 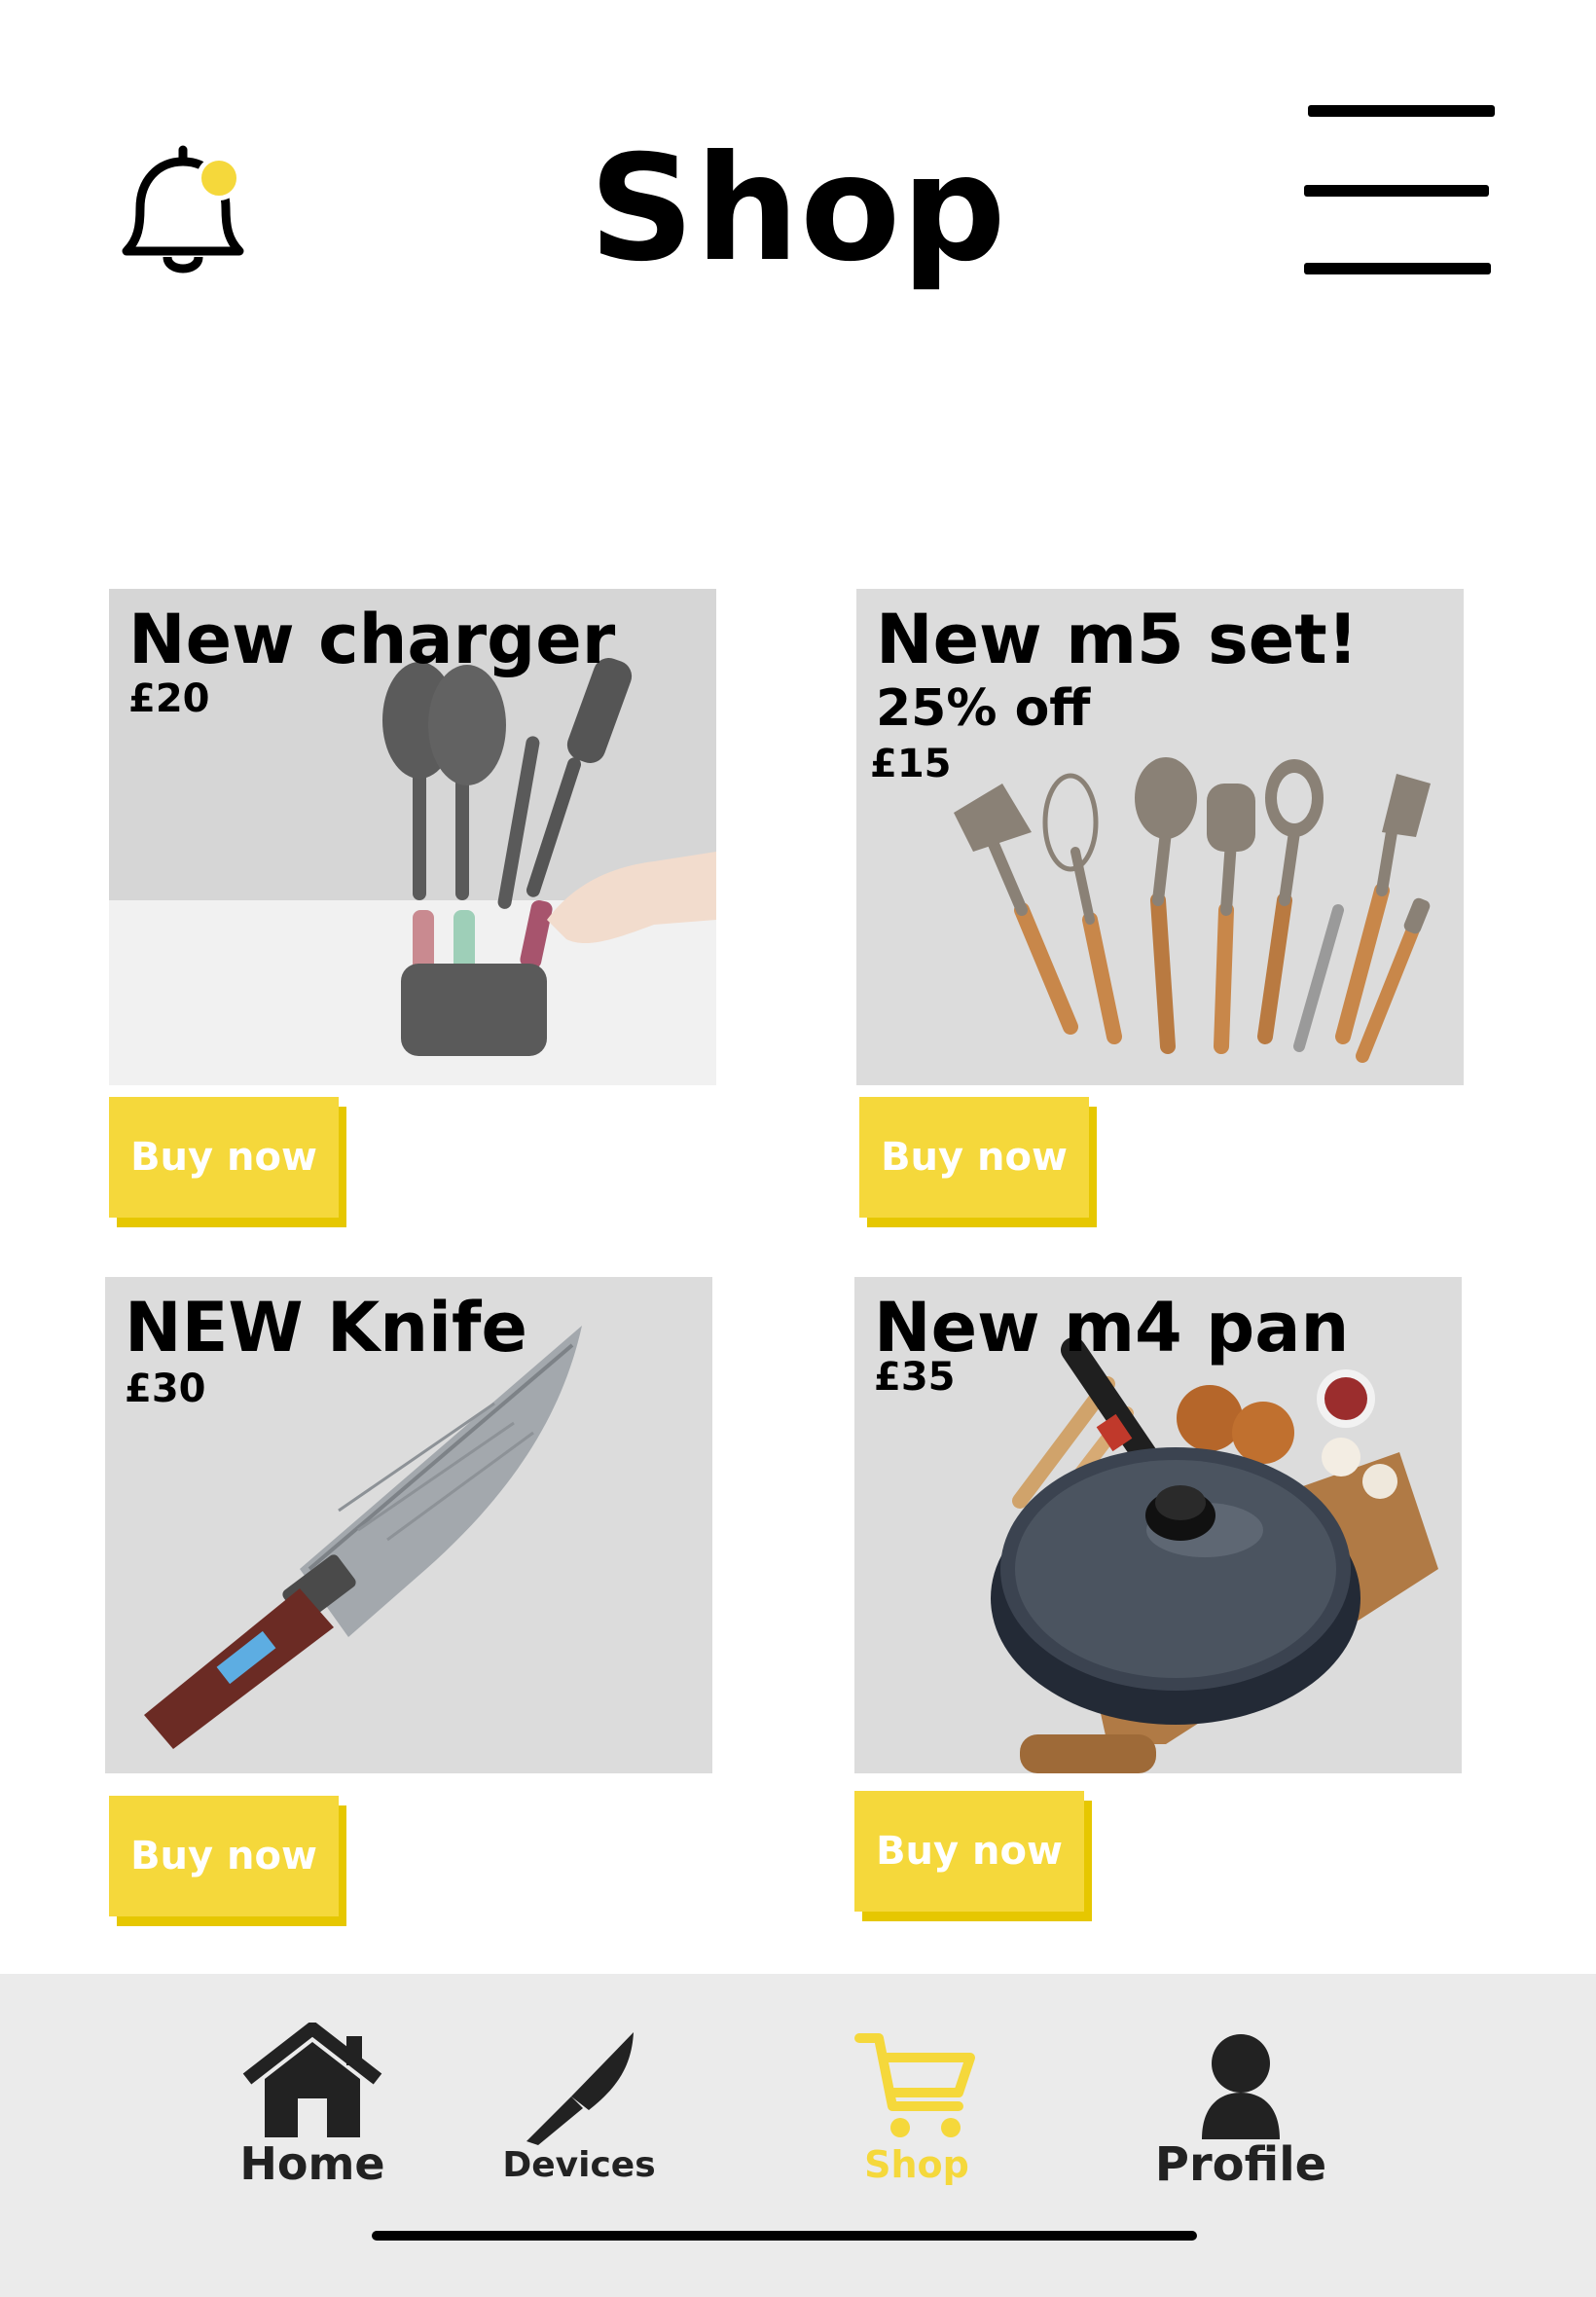 What do you see at coordinates (983, 708) in the screenshot?
I see `product-discount: 25% off` at bounding box center [983, 708].